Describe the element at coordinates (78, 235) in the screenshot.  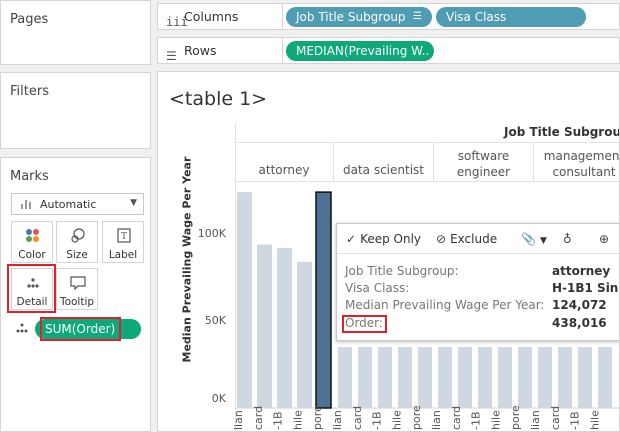
I see `size-icon` at that location.